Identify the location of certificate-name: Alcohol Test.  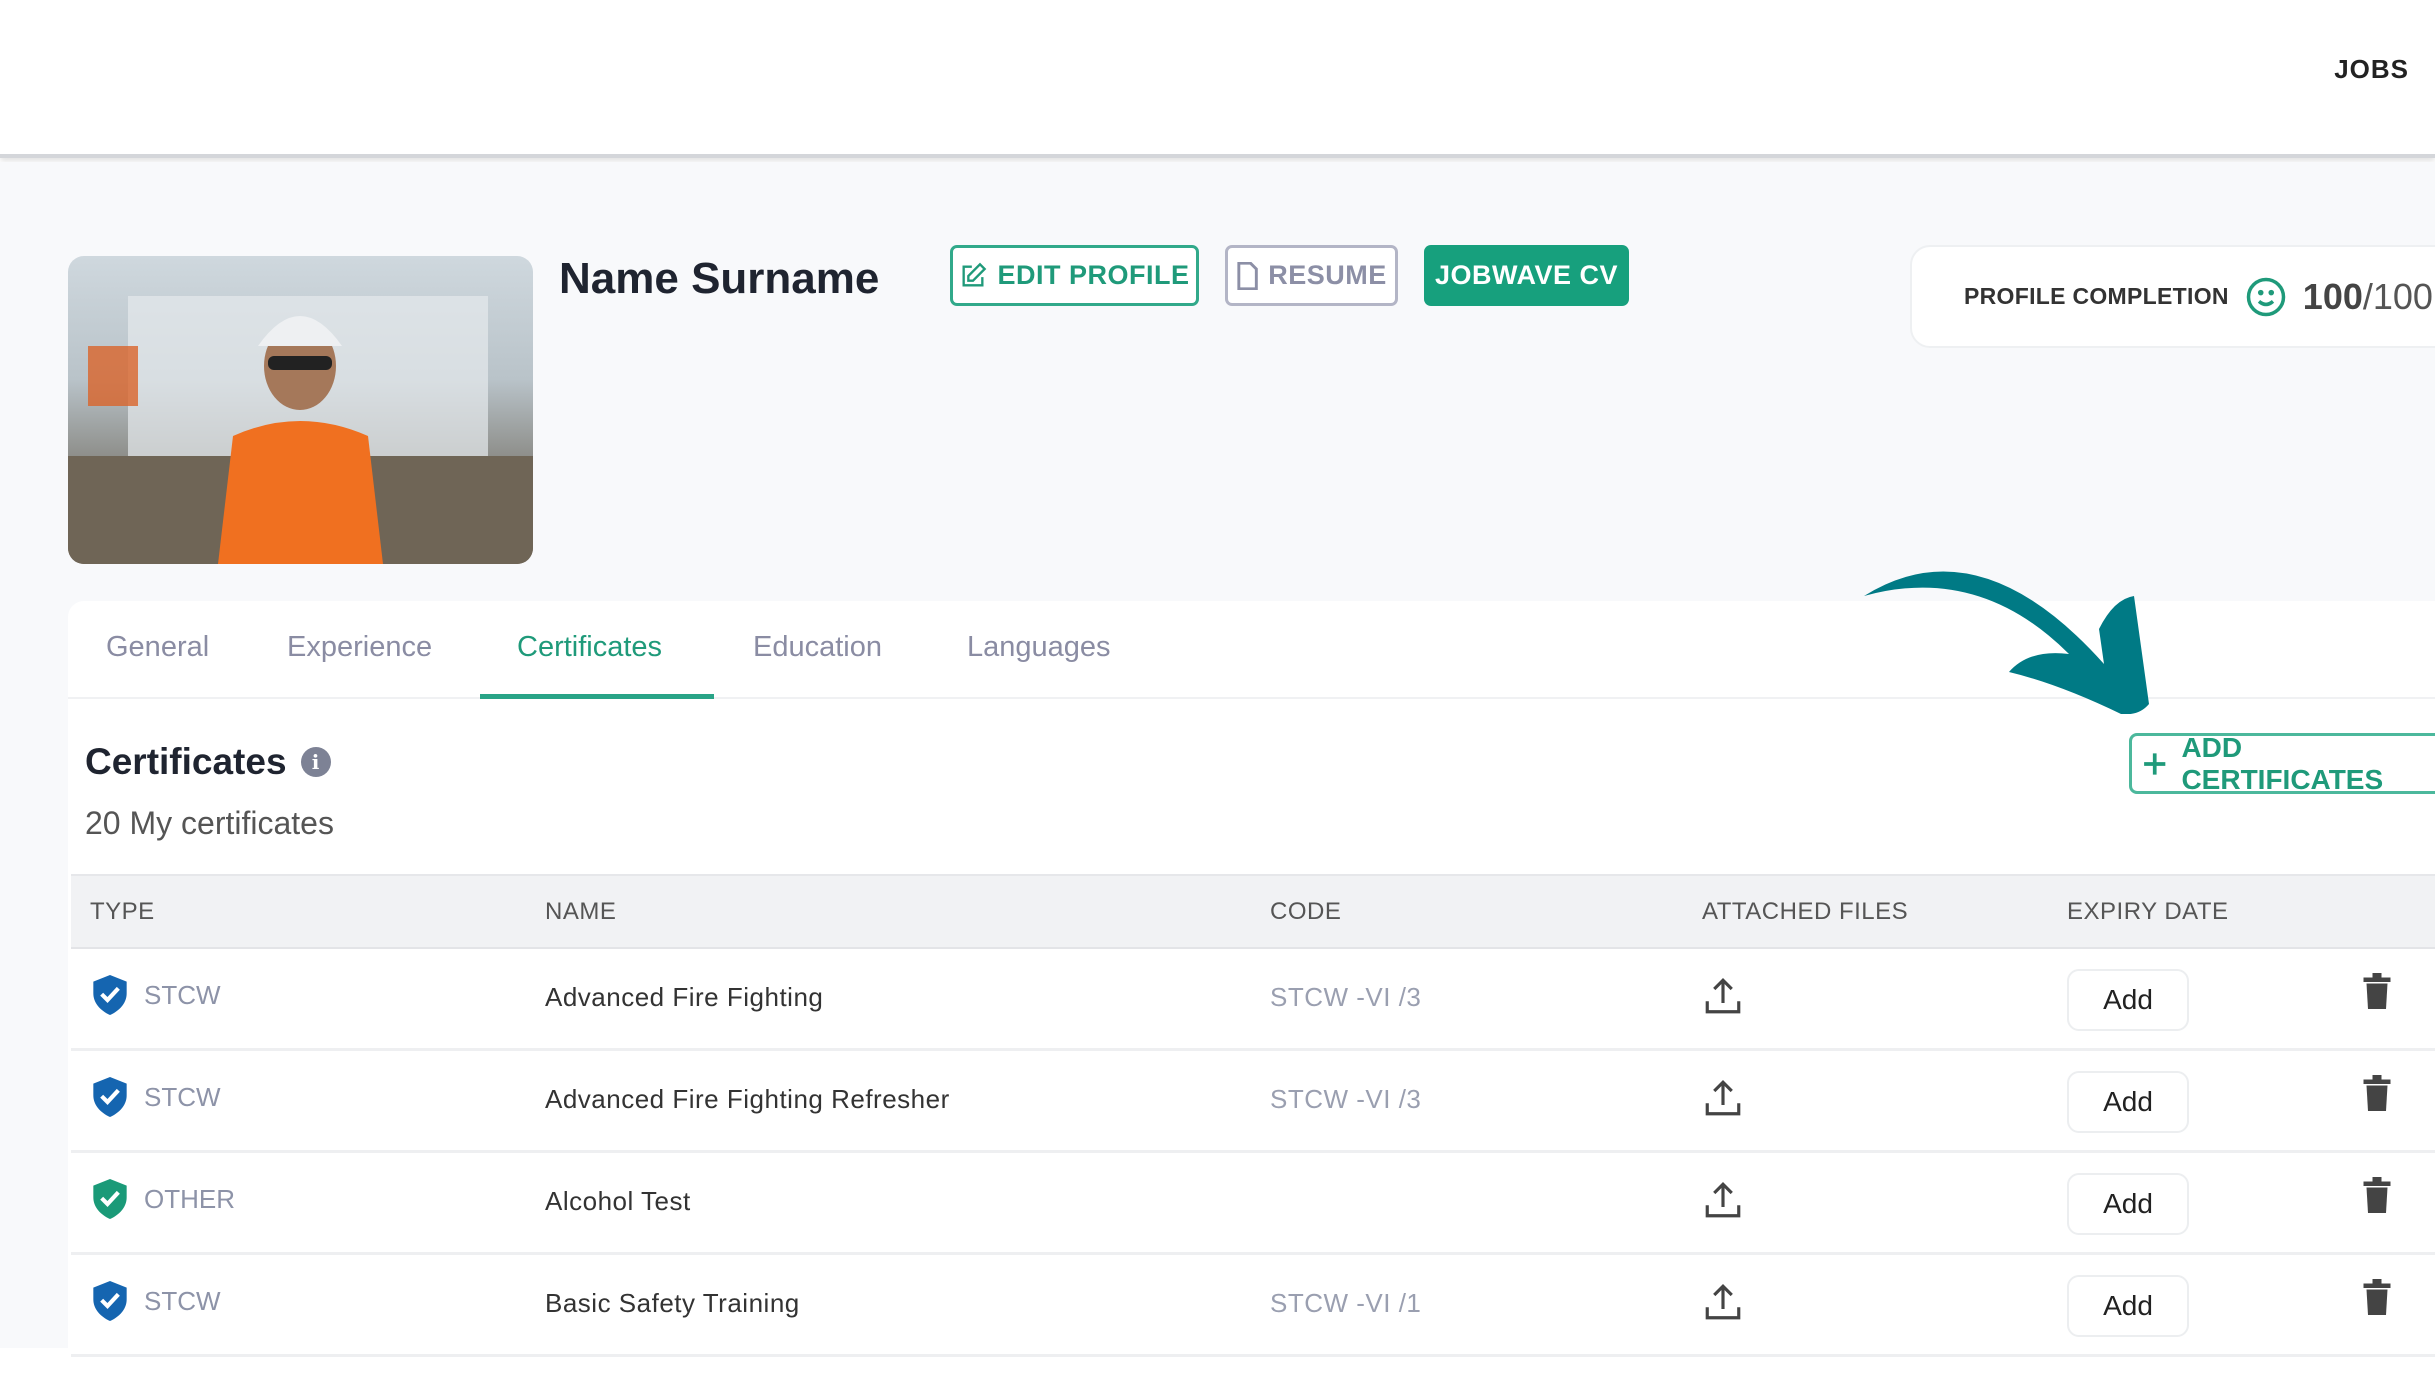
(618, 1201).